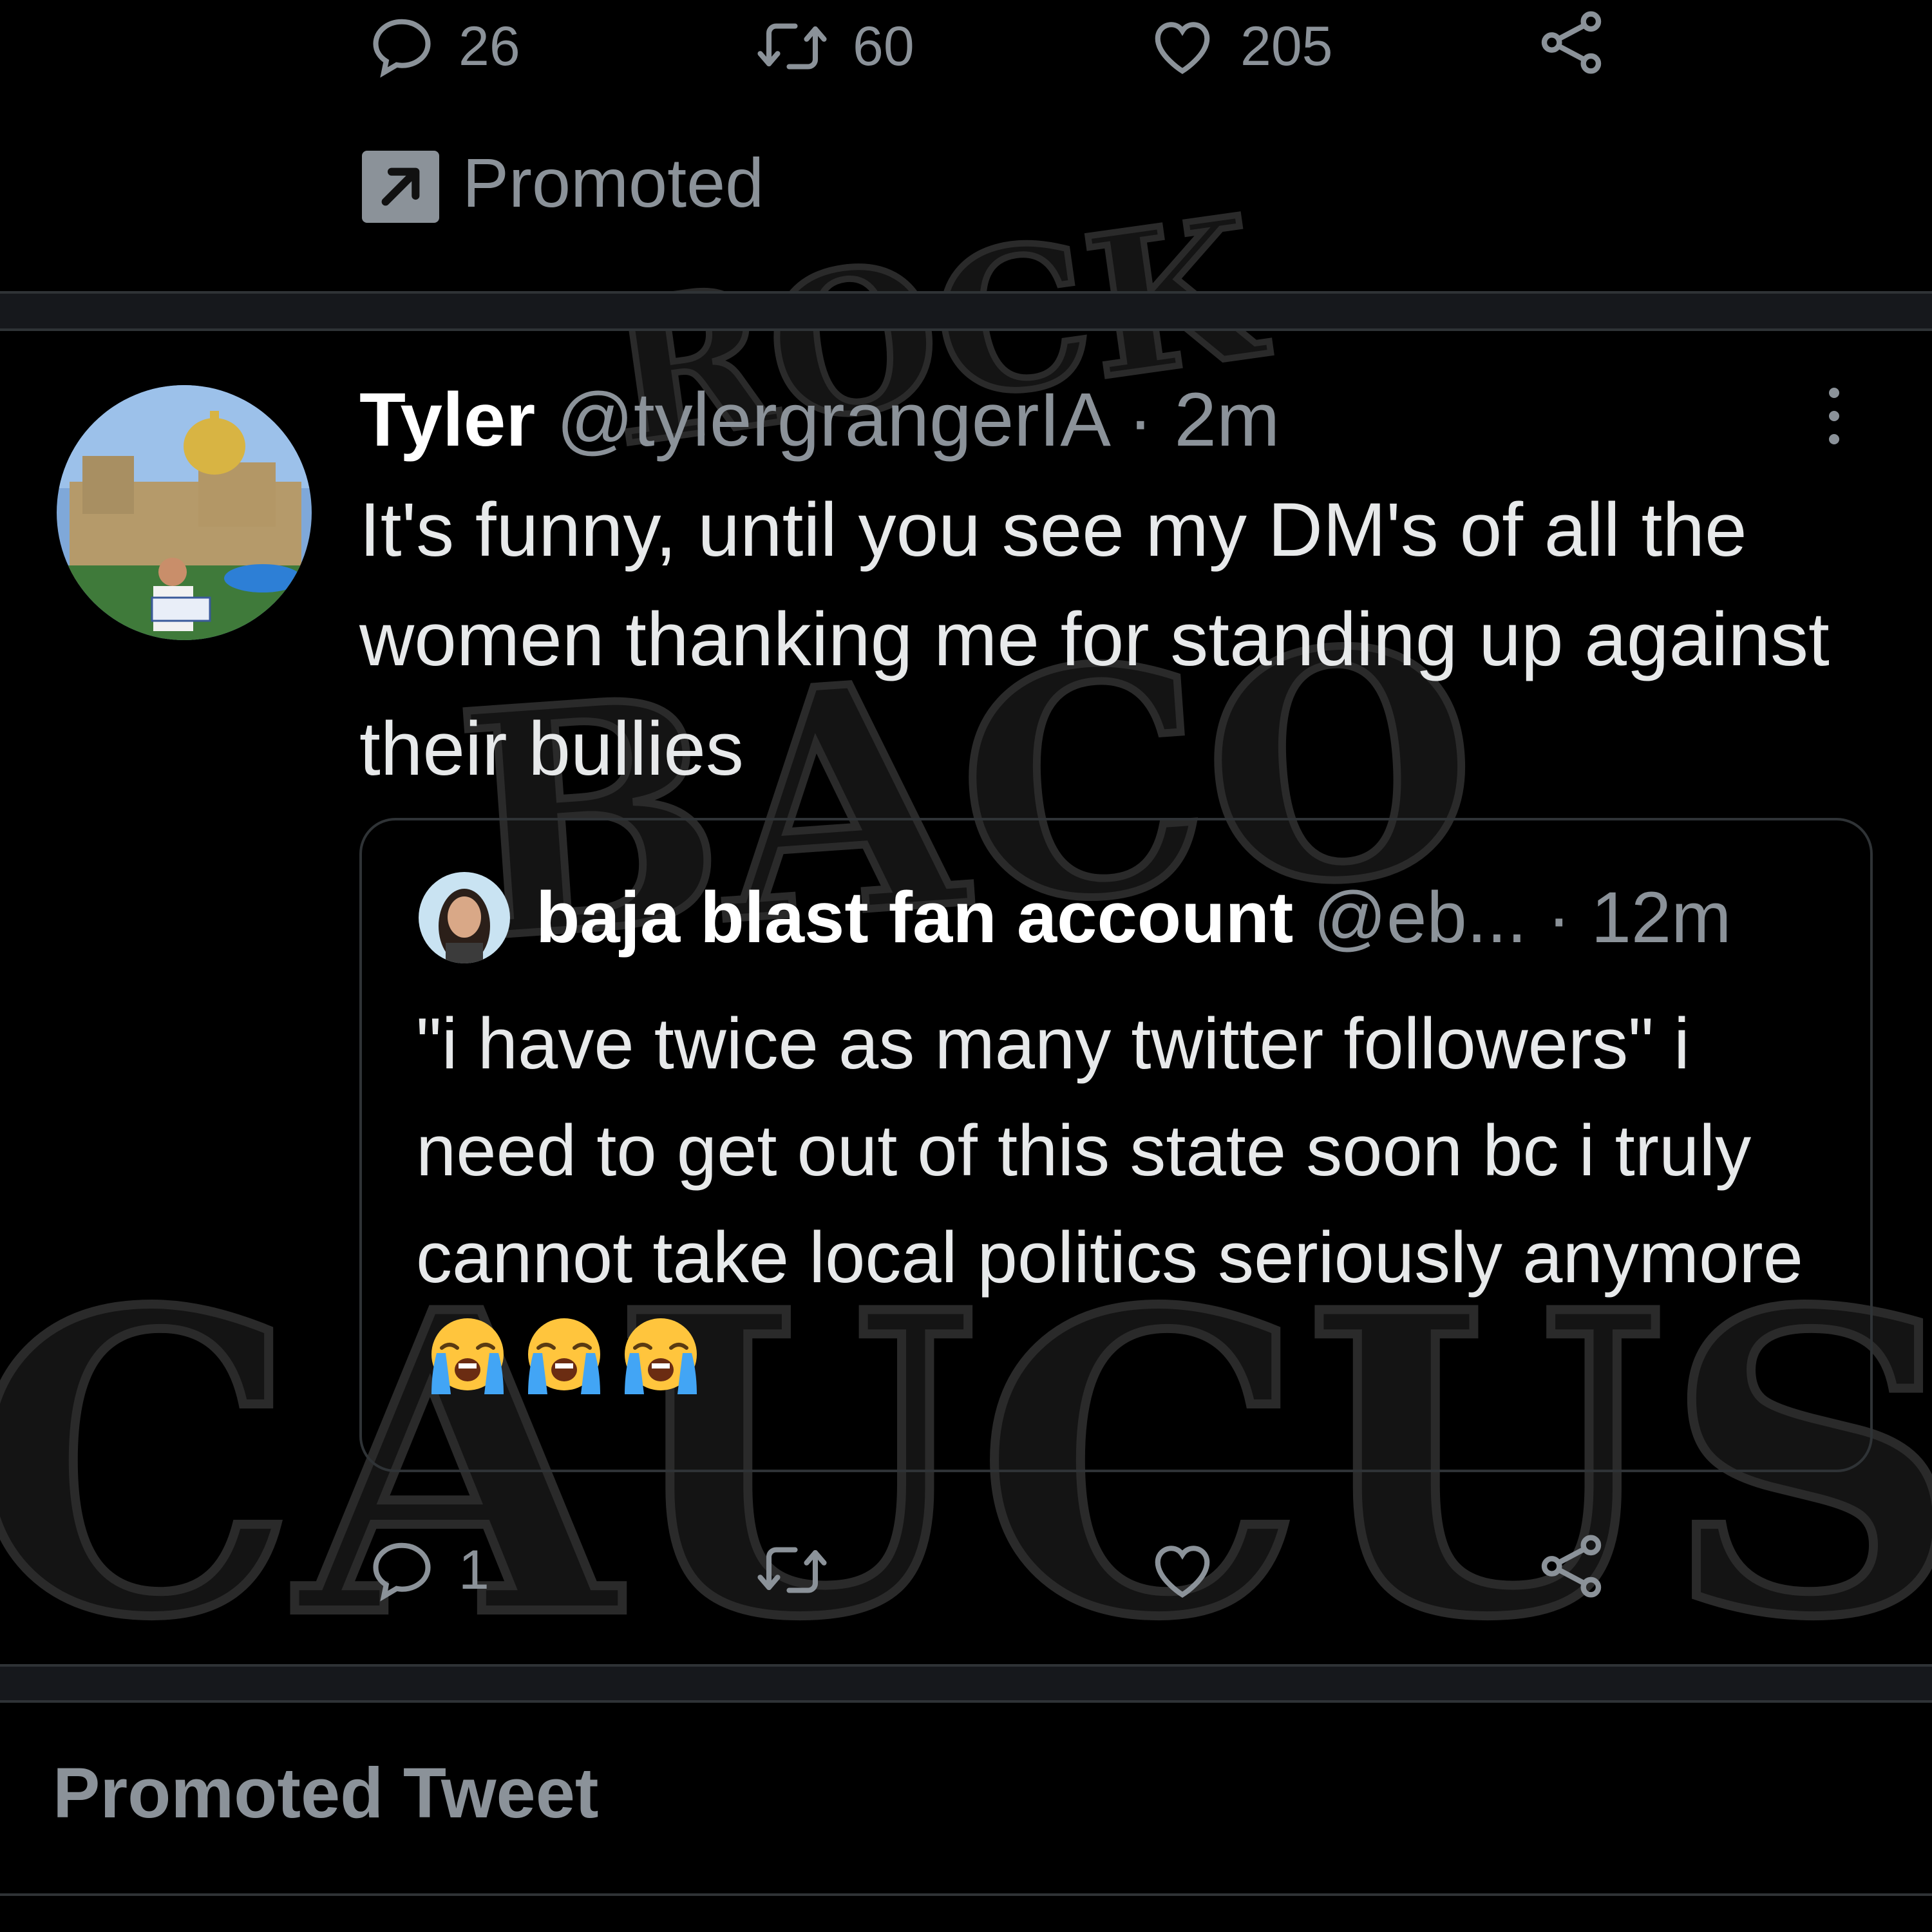 The height and width of the screenshot is (1932, 1932). What do you see at coordinates (834, 46) in the screenshot?
I see `retweet-action: 60` at bounding box center [834, 46].